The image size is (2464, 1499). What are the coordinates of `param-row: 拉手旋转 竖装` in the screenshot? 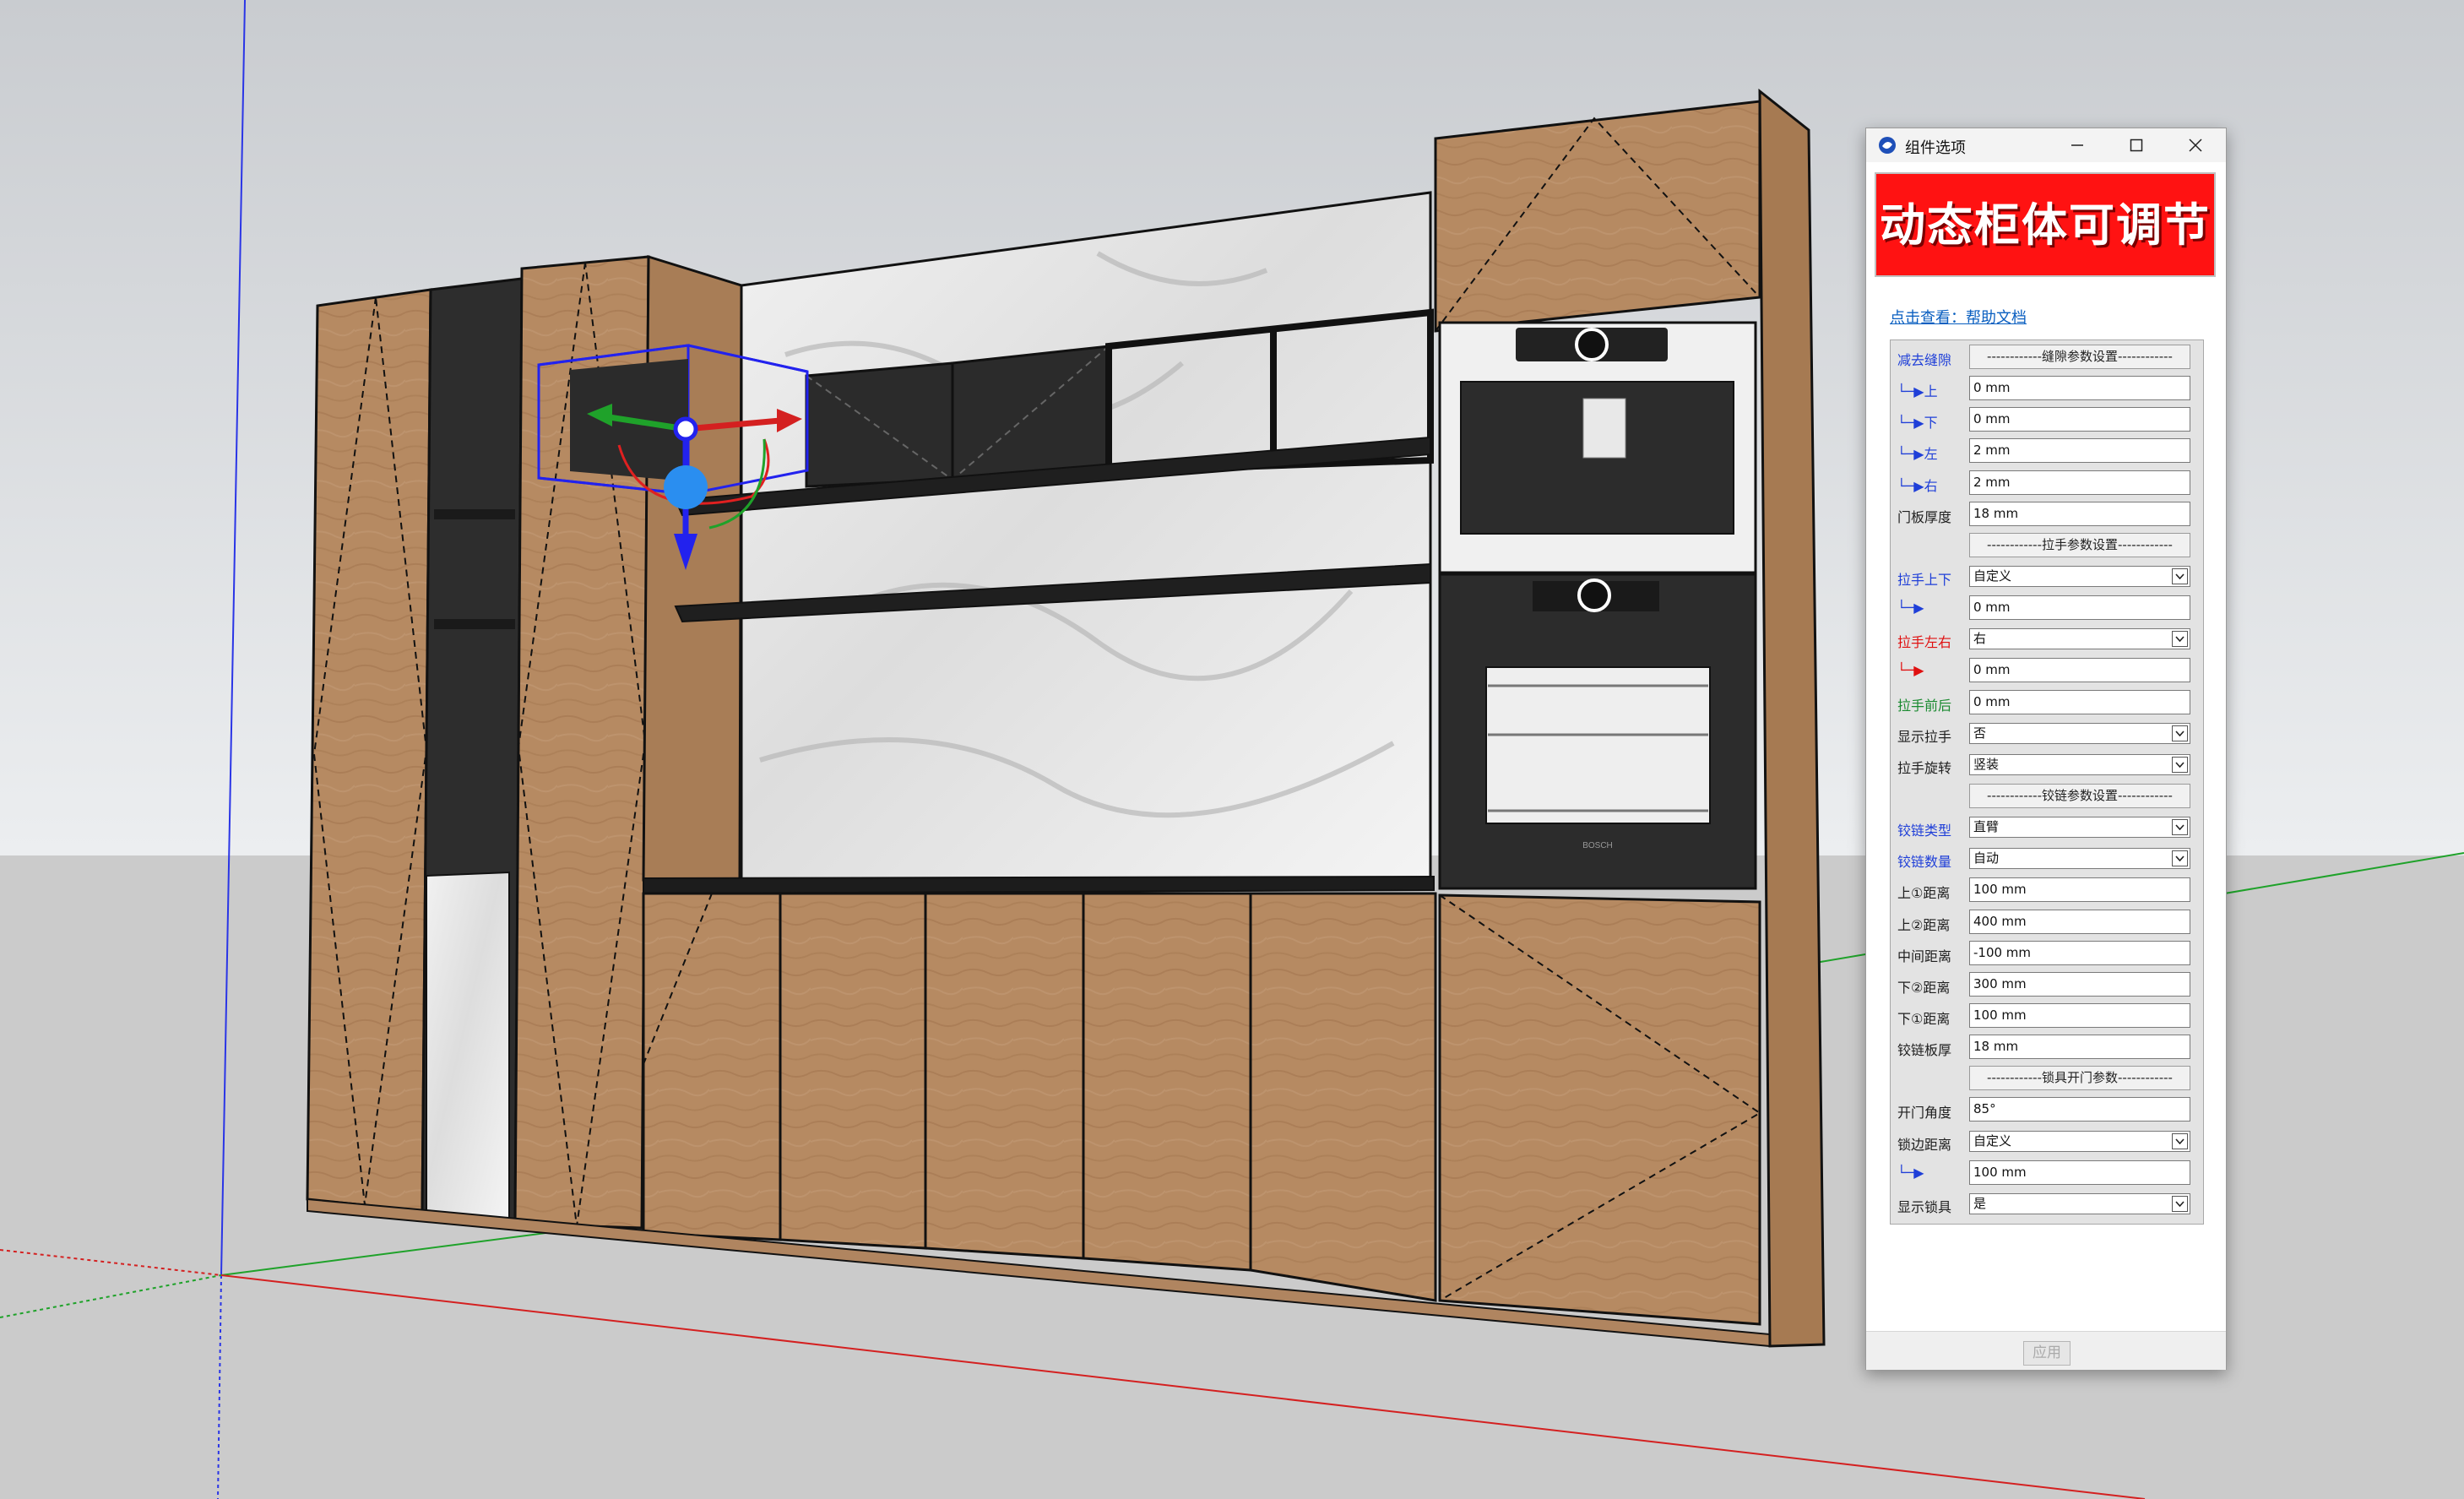 It's located at (2048, 765).